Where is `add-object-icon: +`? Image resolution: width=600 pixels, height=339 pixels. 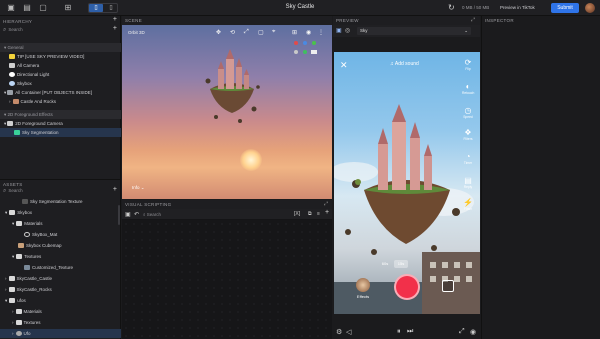 add-object-icon: + is located at coordinates (115, 19).